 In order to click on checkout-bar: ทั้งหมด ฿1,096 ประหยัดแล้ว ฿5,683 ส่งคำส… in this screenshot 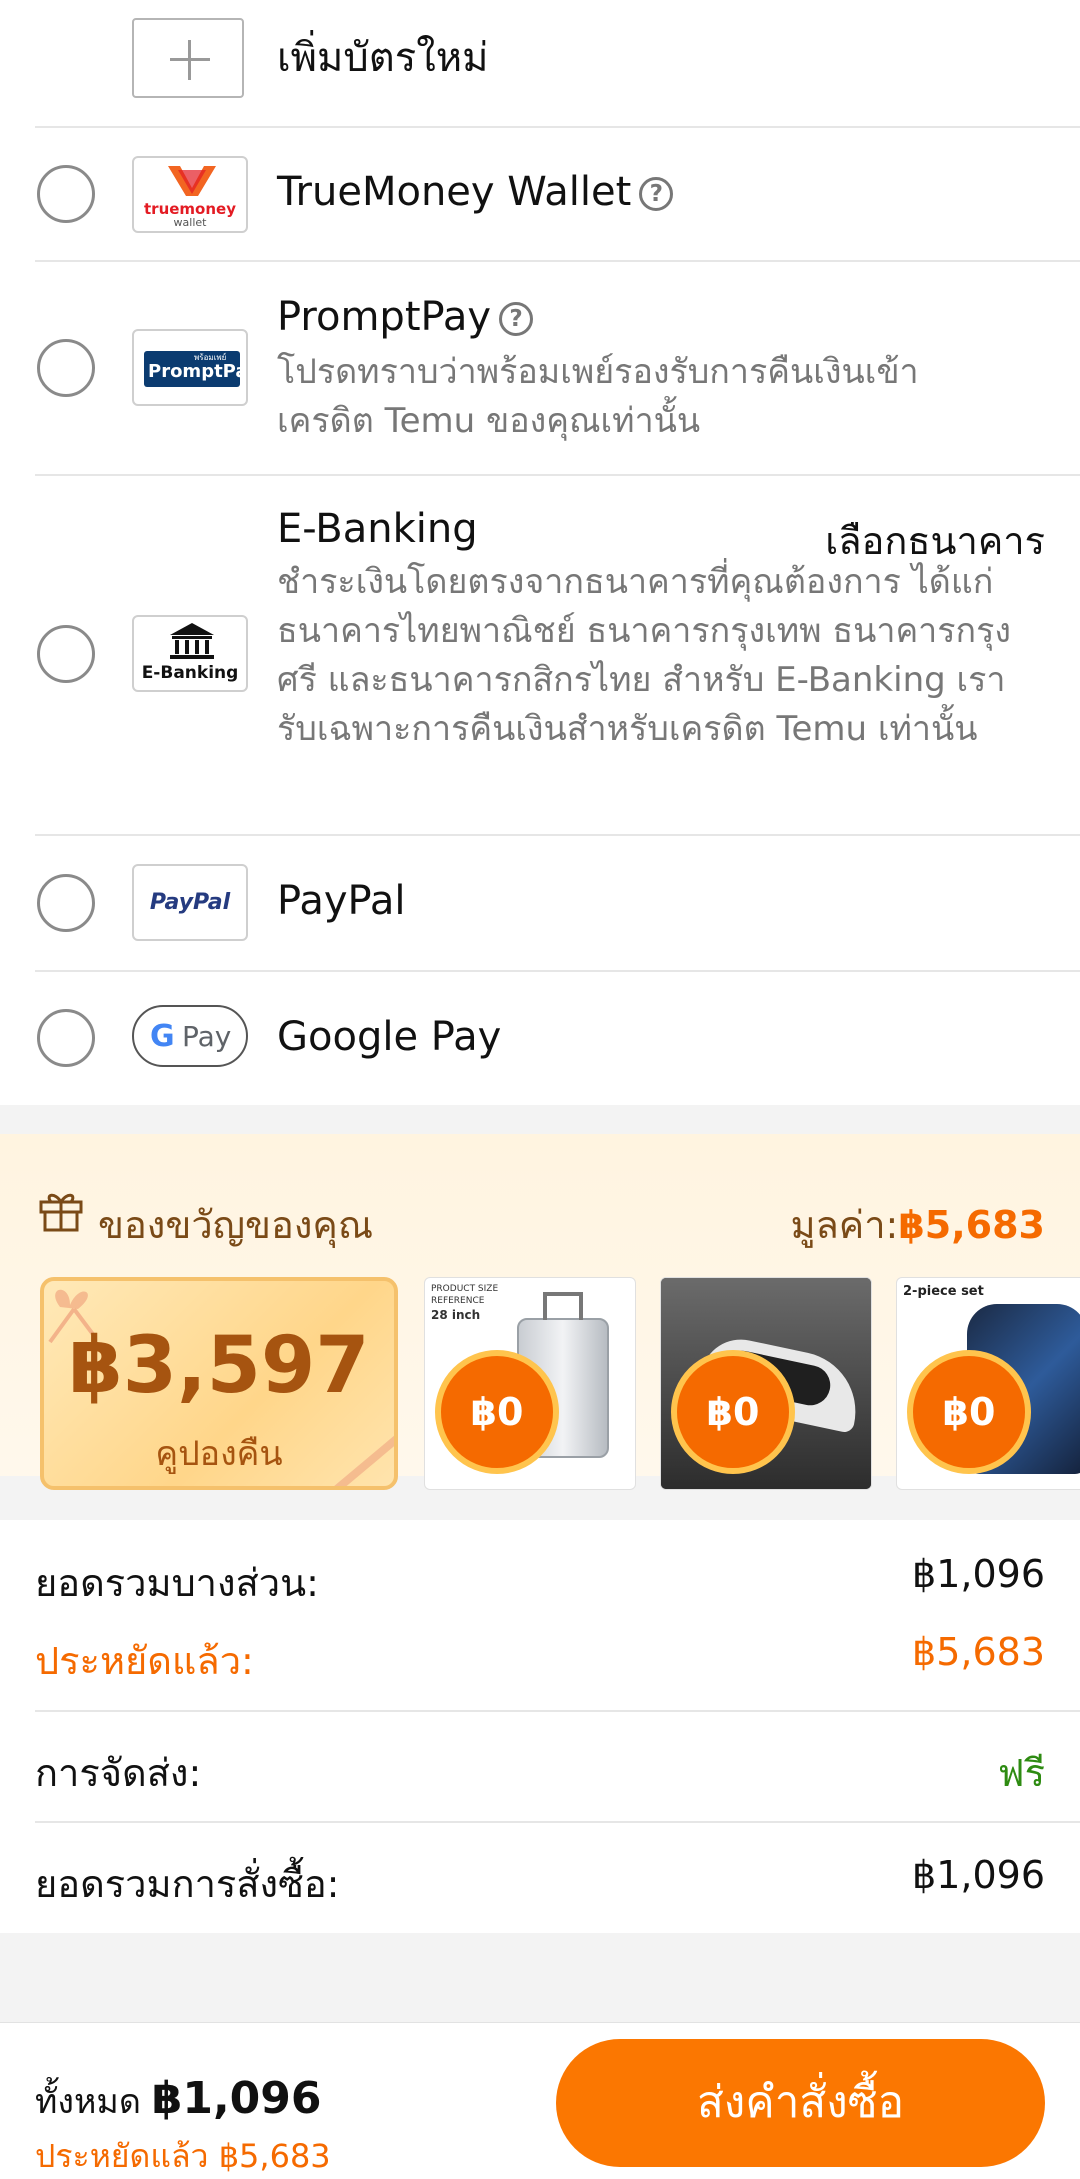, I will do `click(540, 2100)`.